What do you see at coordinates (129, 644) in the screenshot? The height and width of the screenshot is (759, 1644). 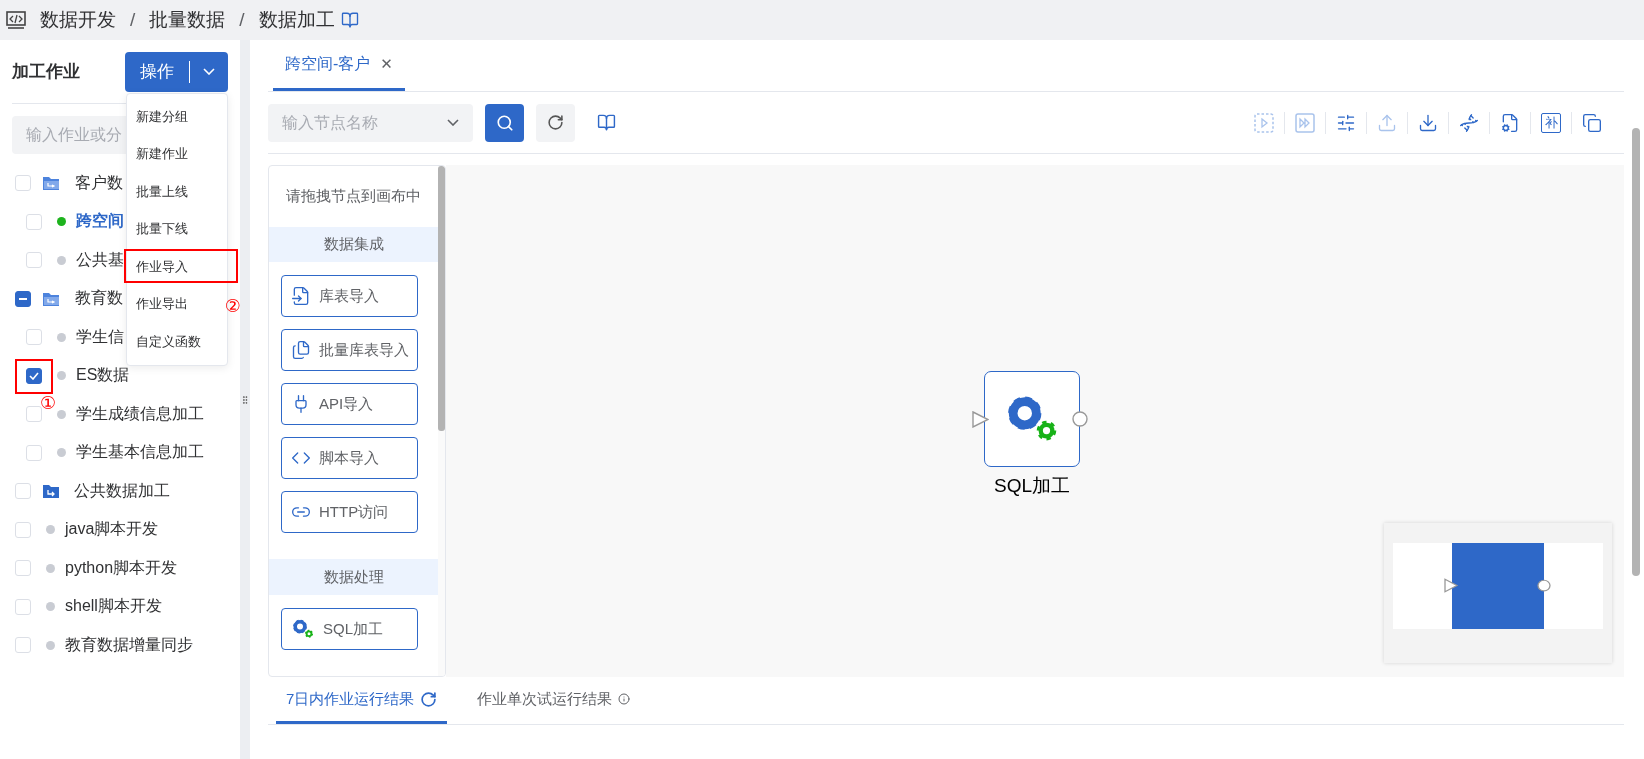 I see `item-label: 教育数据增量同步` at bounding box center [129, 644].